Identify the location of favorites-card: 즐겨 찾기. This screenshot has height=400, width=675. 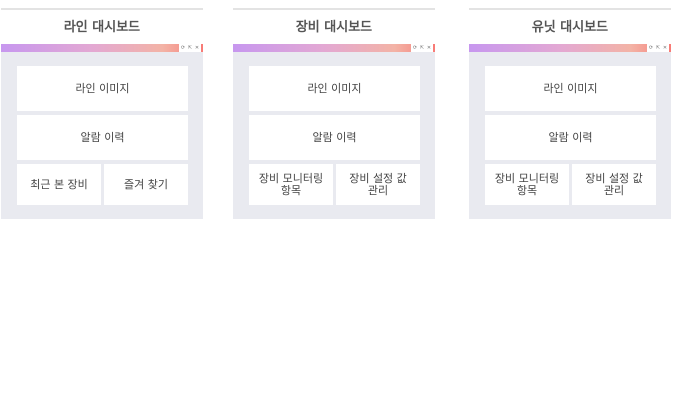
(146, 184).